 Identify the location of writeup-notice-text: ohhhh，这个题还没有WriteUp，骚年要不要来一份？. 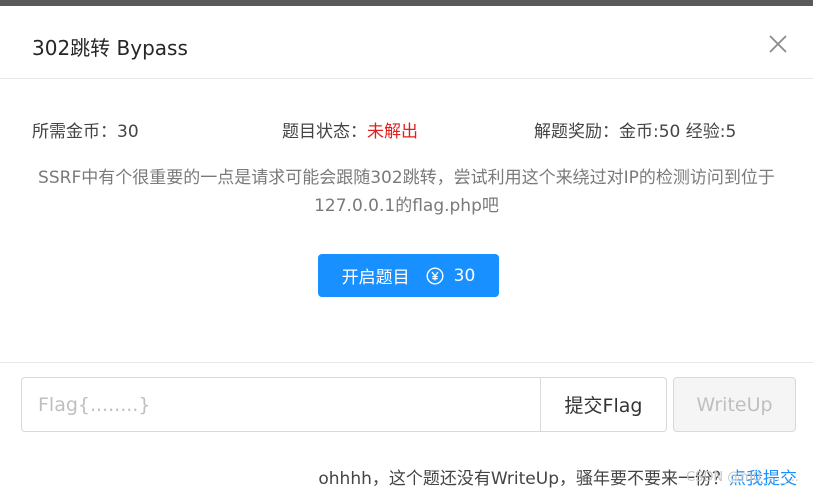
(523, 479).